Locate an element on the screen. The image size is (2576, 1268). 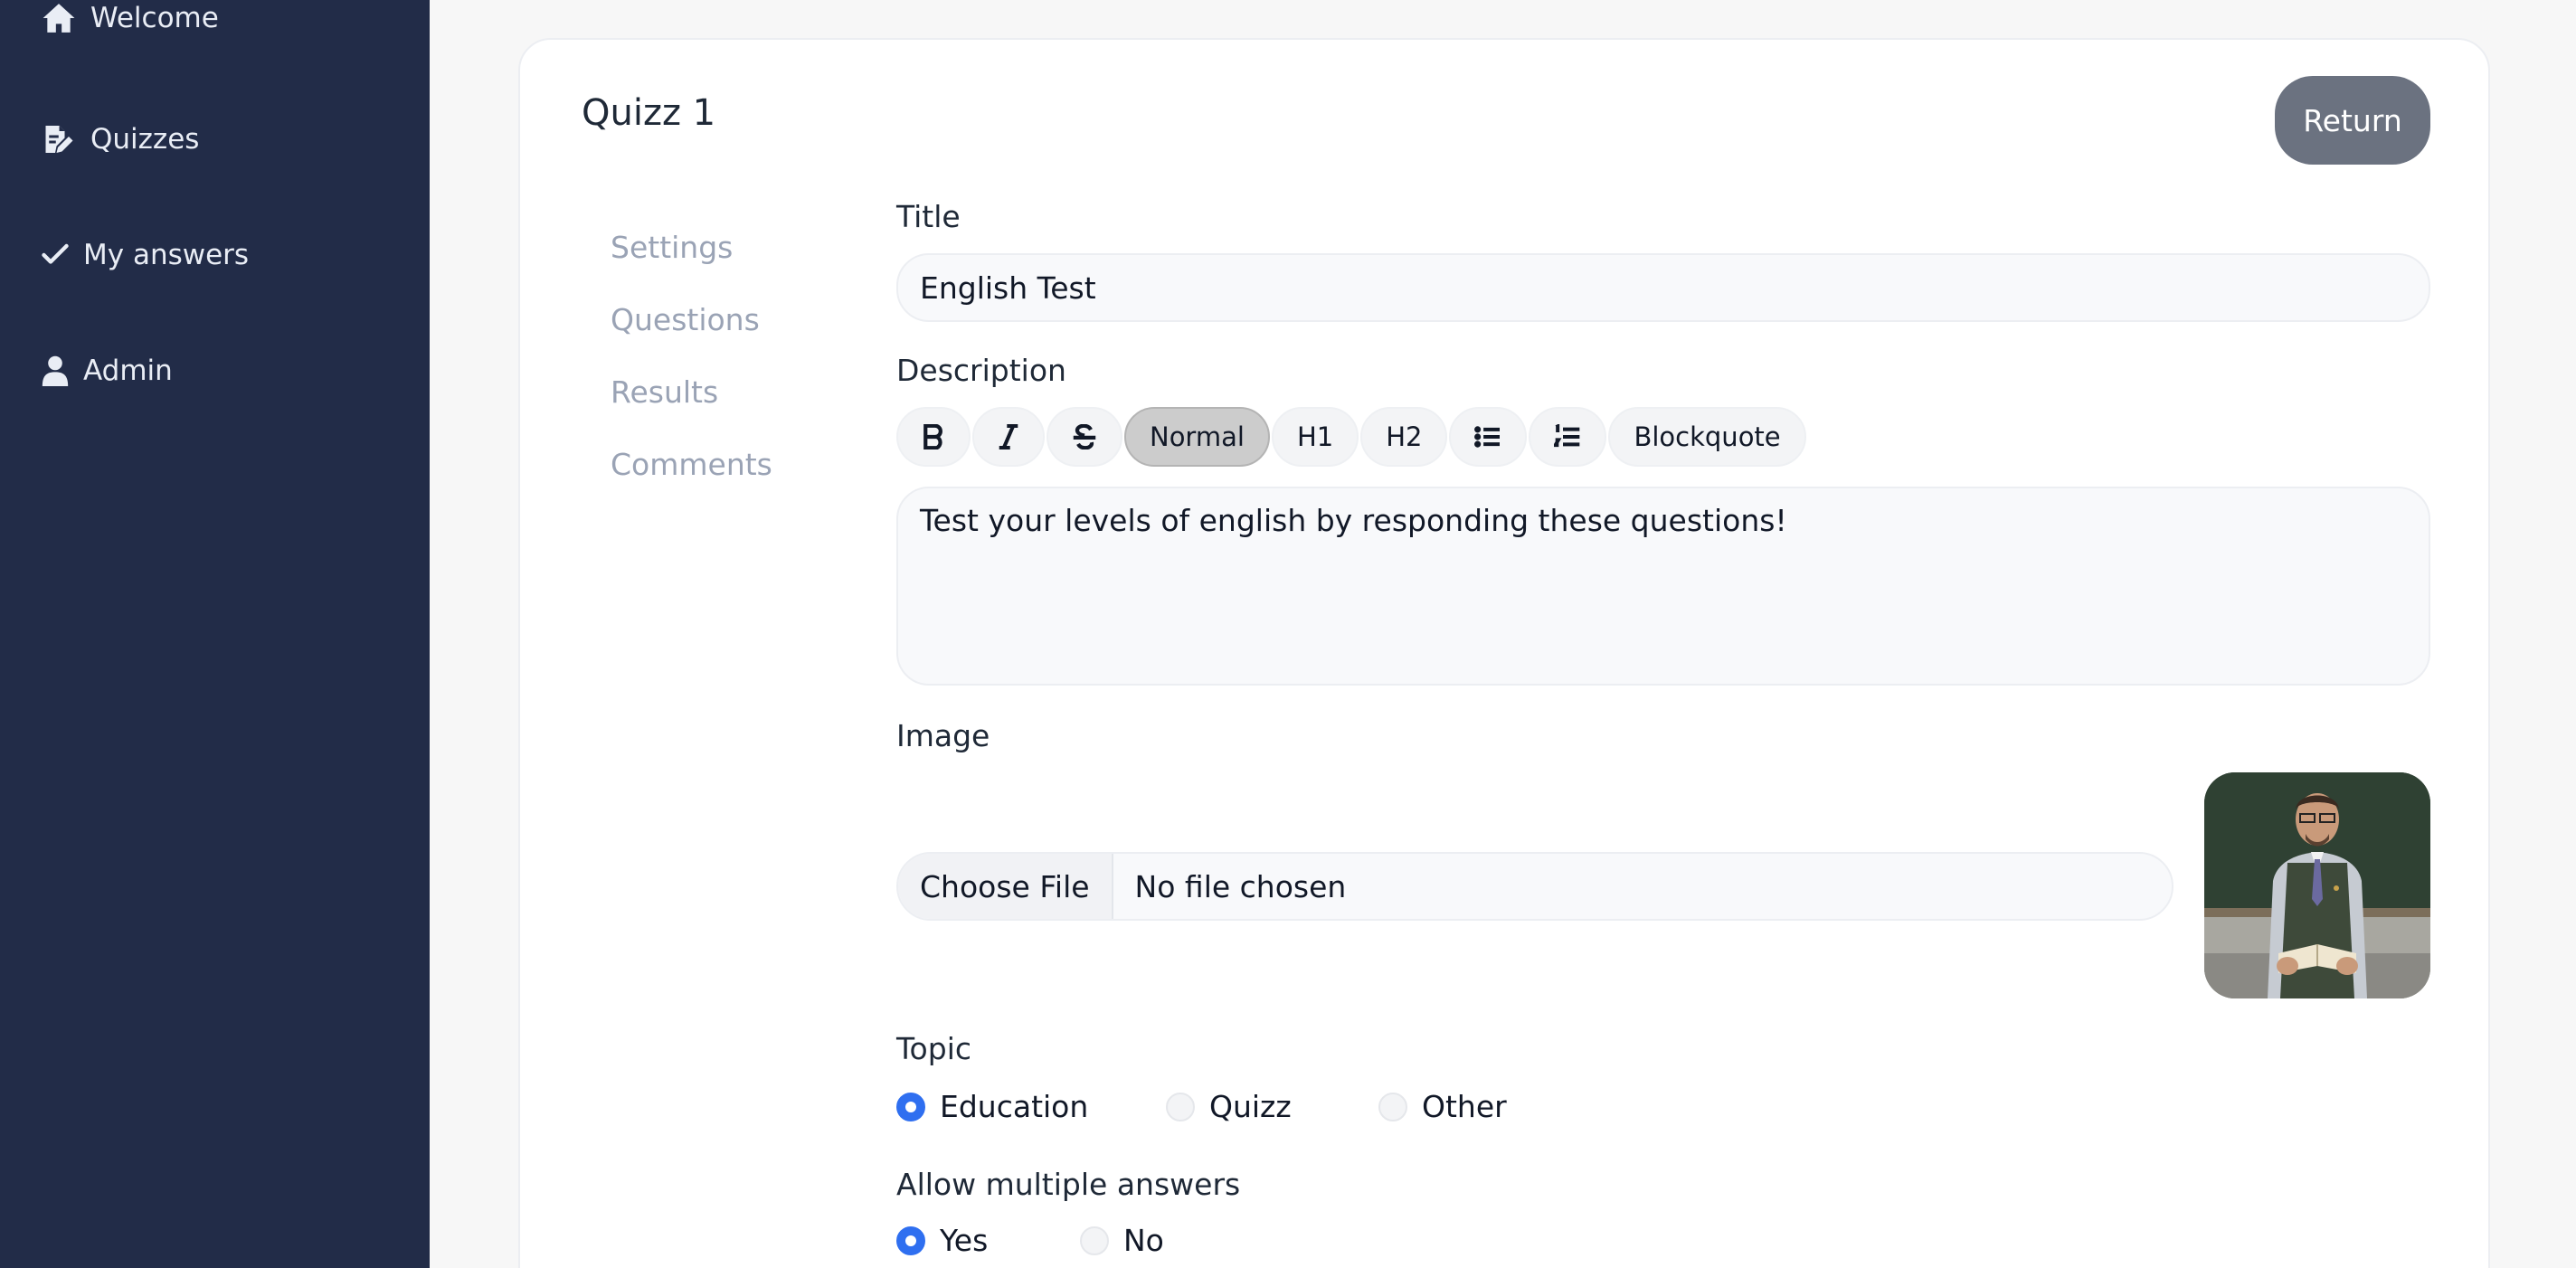
radio-label: Quizz is located at coordinates (1250, 1106).